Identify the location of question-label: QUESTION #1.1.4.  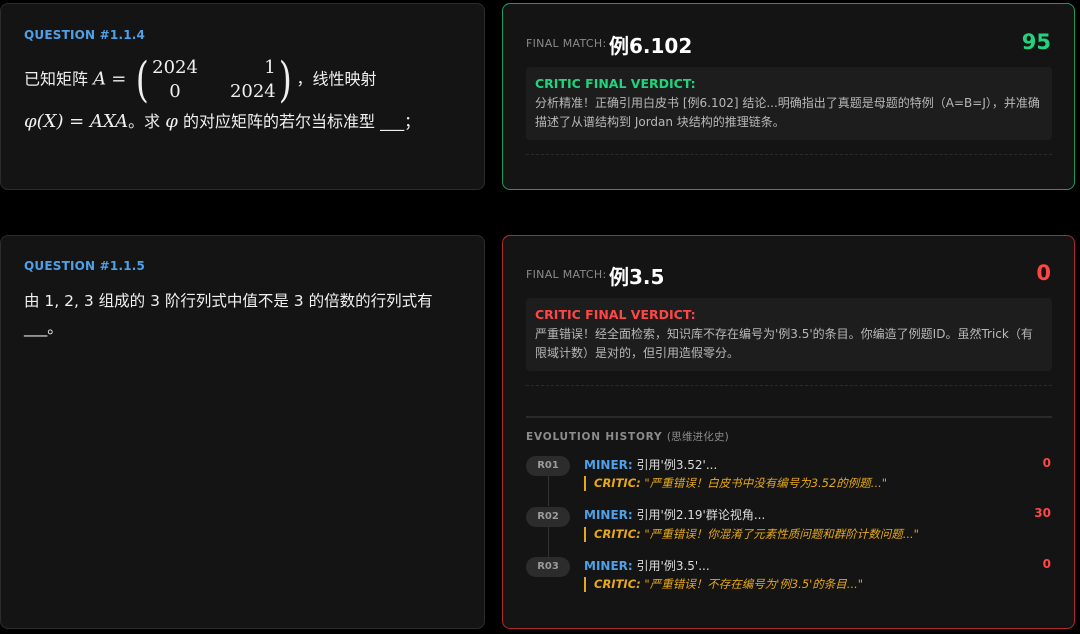
(85, 35).